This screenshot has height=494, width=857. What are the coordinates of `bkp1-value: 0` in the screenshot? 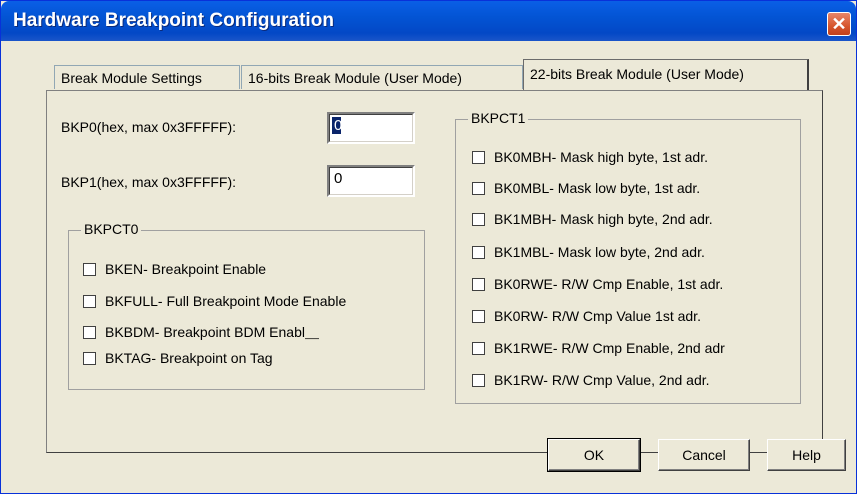 It's located at (338, 178).